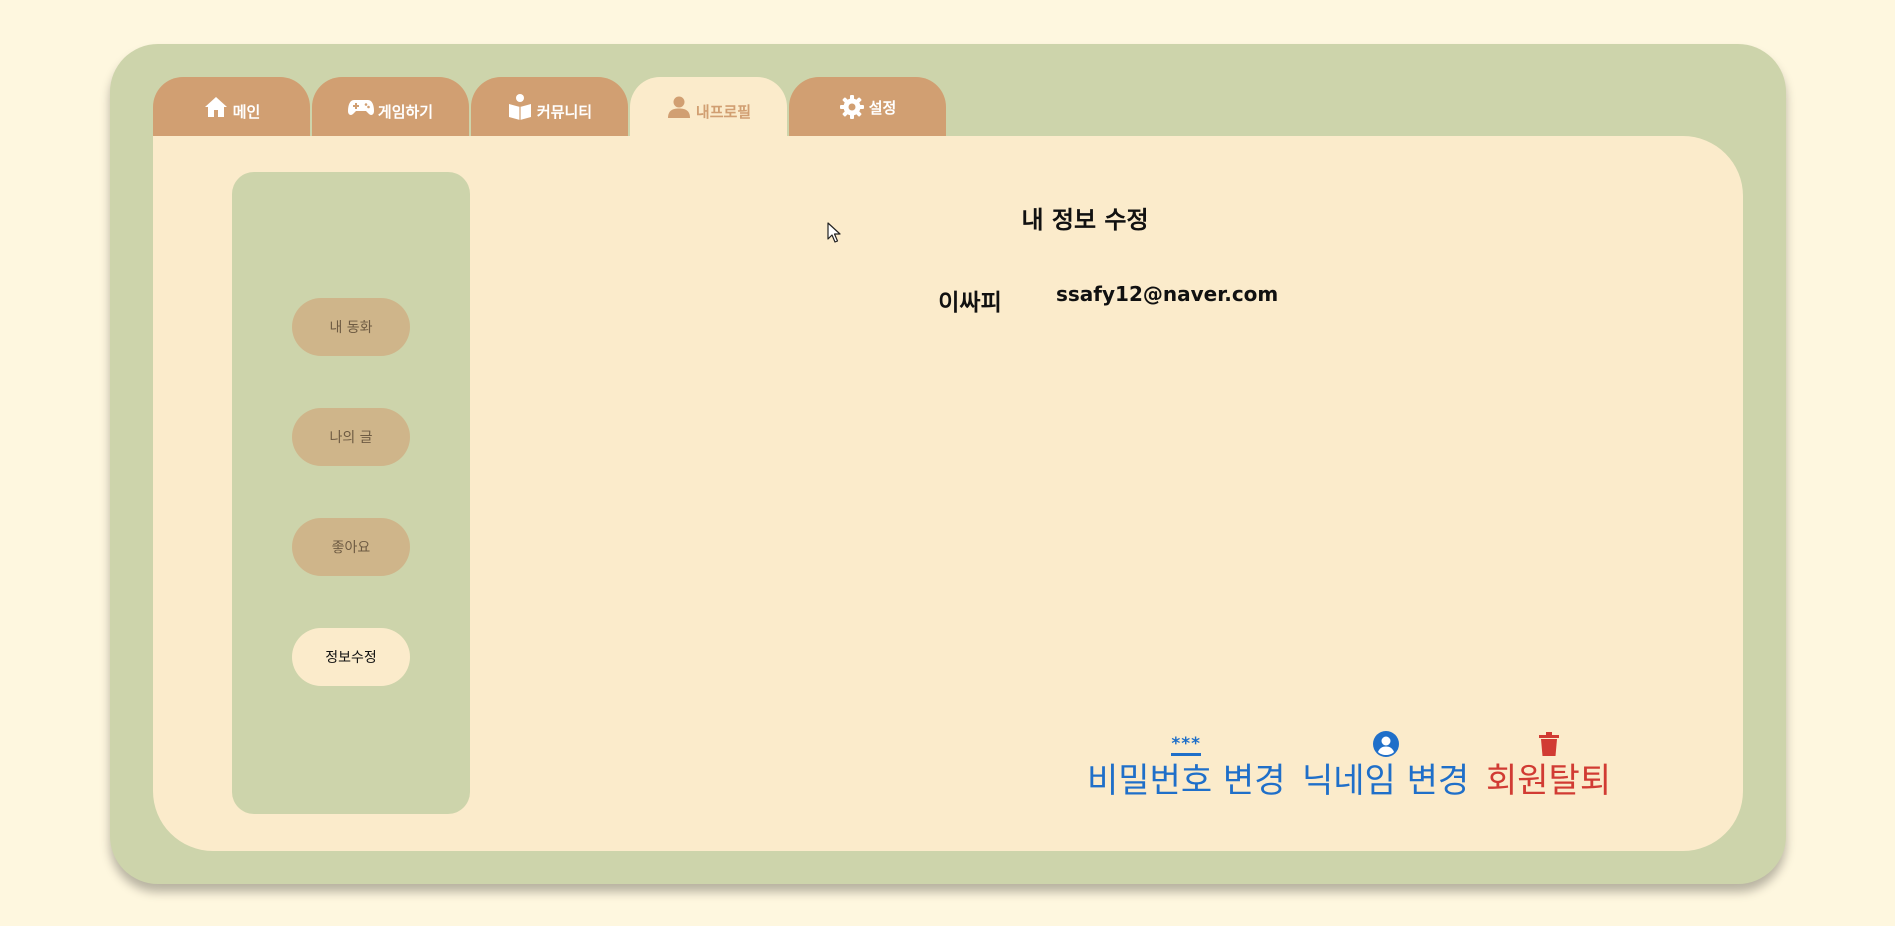  What do you see at coordinates (360, 107) in the screenshot?
I see `gamepad-icon` at bounding box center [360, 107].